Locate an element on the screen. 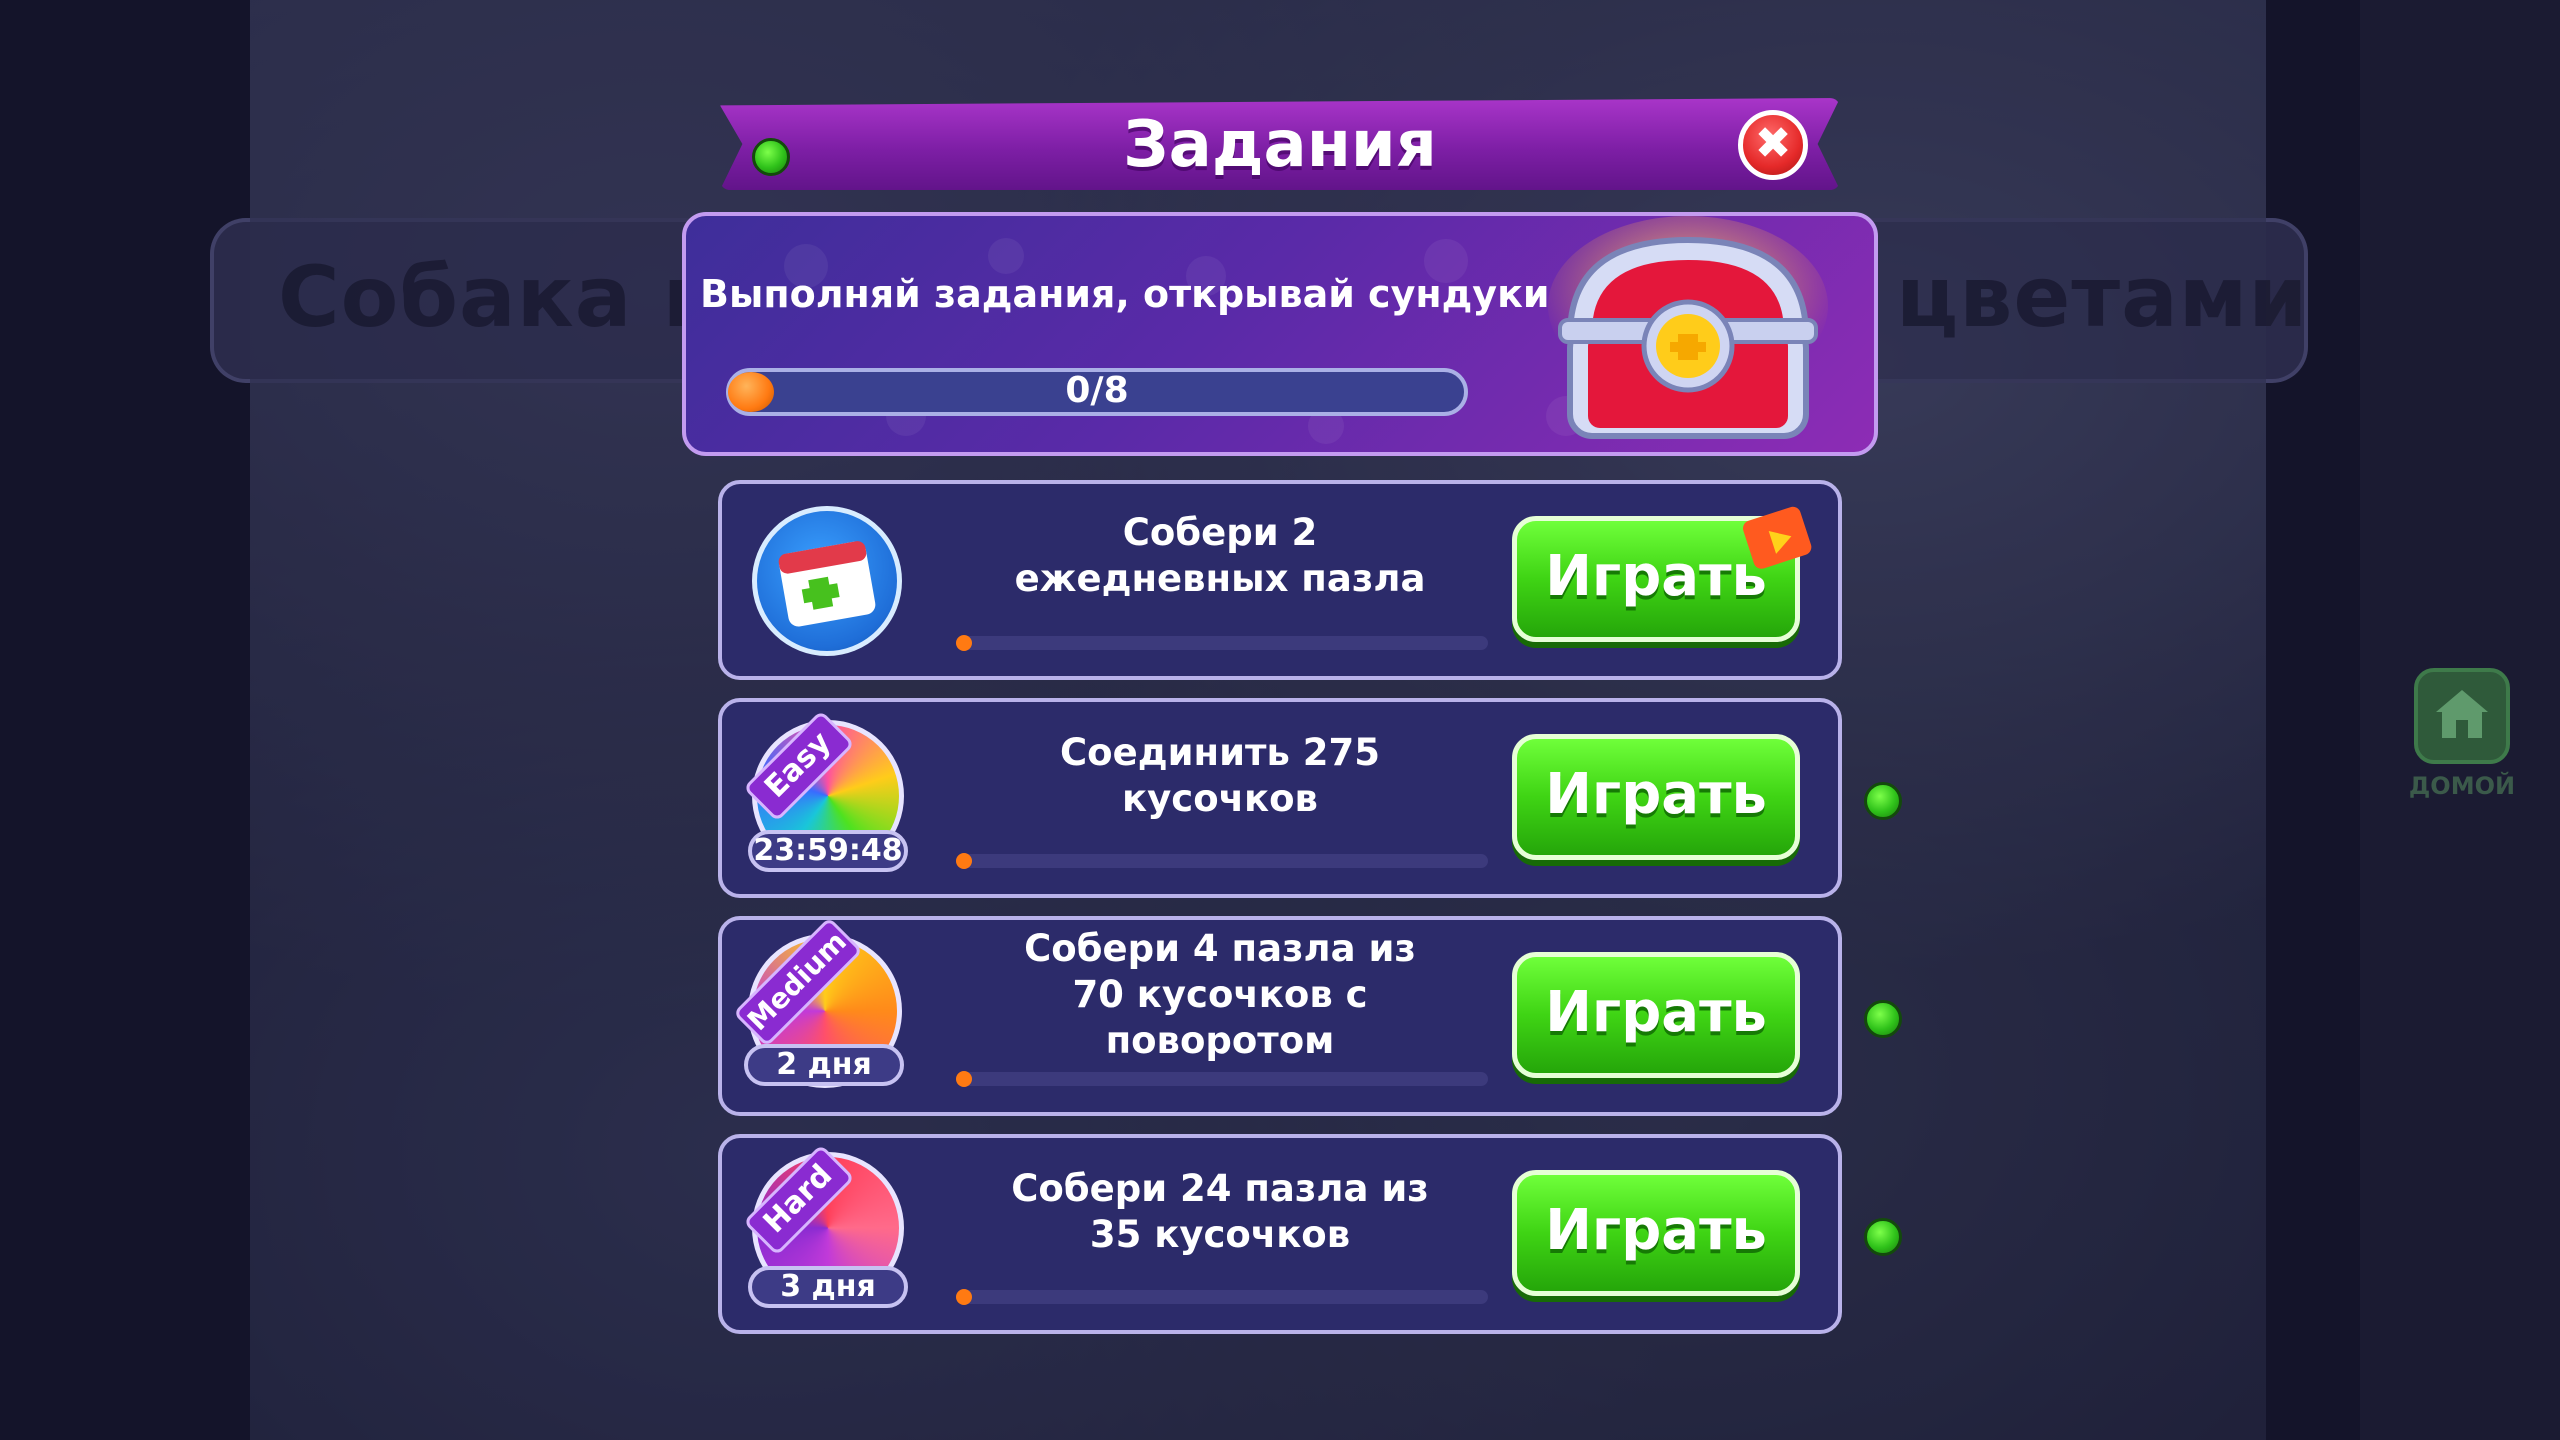  home-button is located at coordinates (2462, 716).